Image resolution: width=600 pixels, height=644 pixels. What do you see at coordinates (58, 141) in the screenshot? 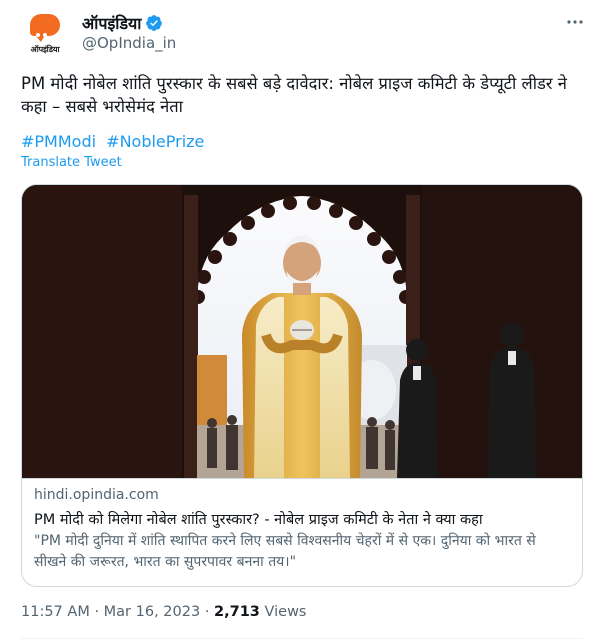
I see `hashtag-pmmodi: #PMModi` at bounding box center [58, 141].